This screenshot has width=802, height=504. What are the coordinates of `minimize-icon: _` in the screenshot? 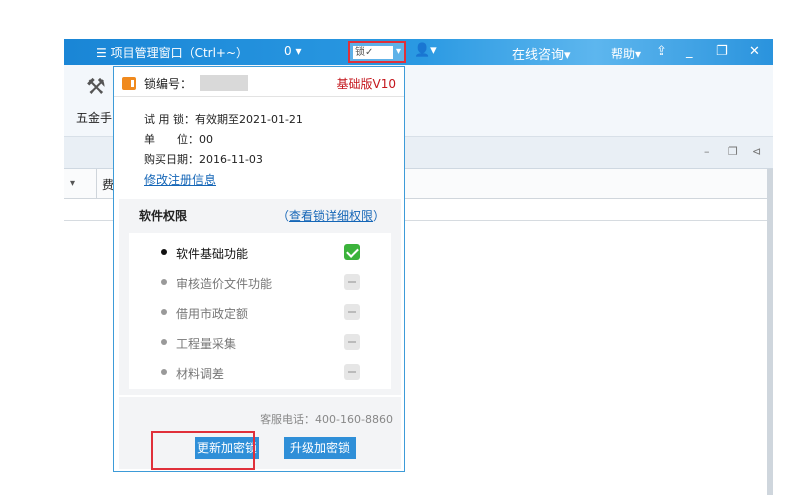 It's located at (689, 51).